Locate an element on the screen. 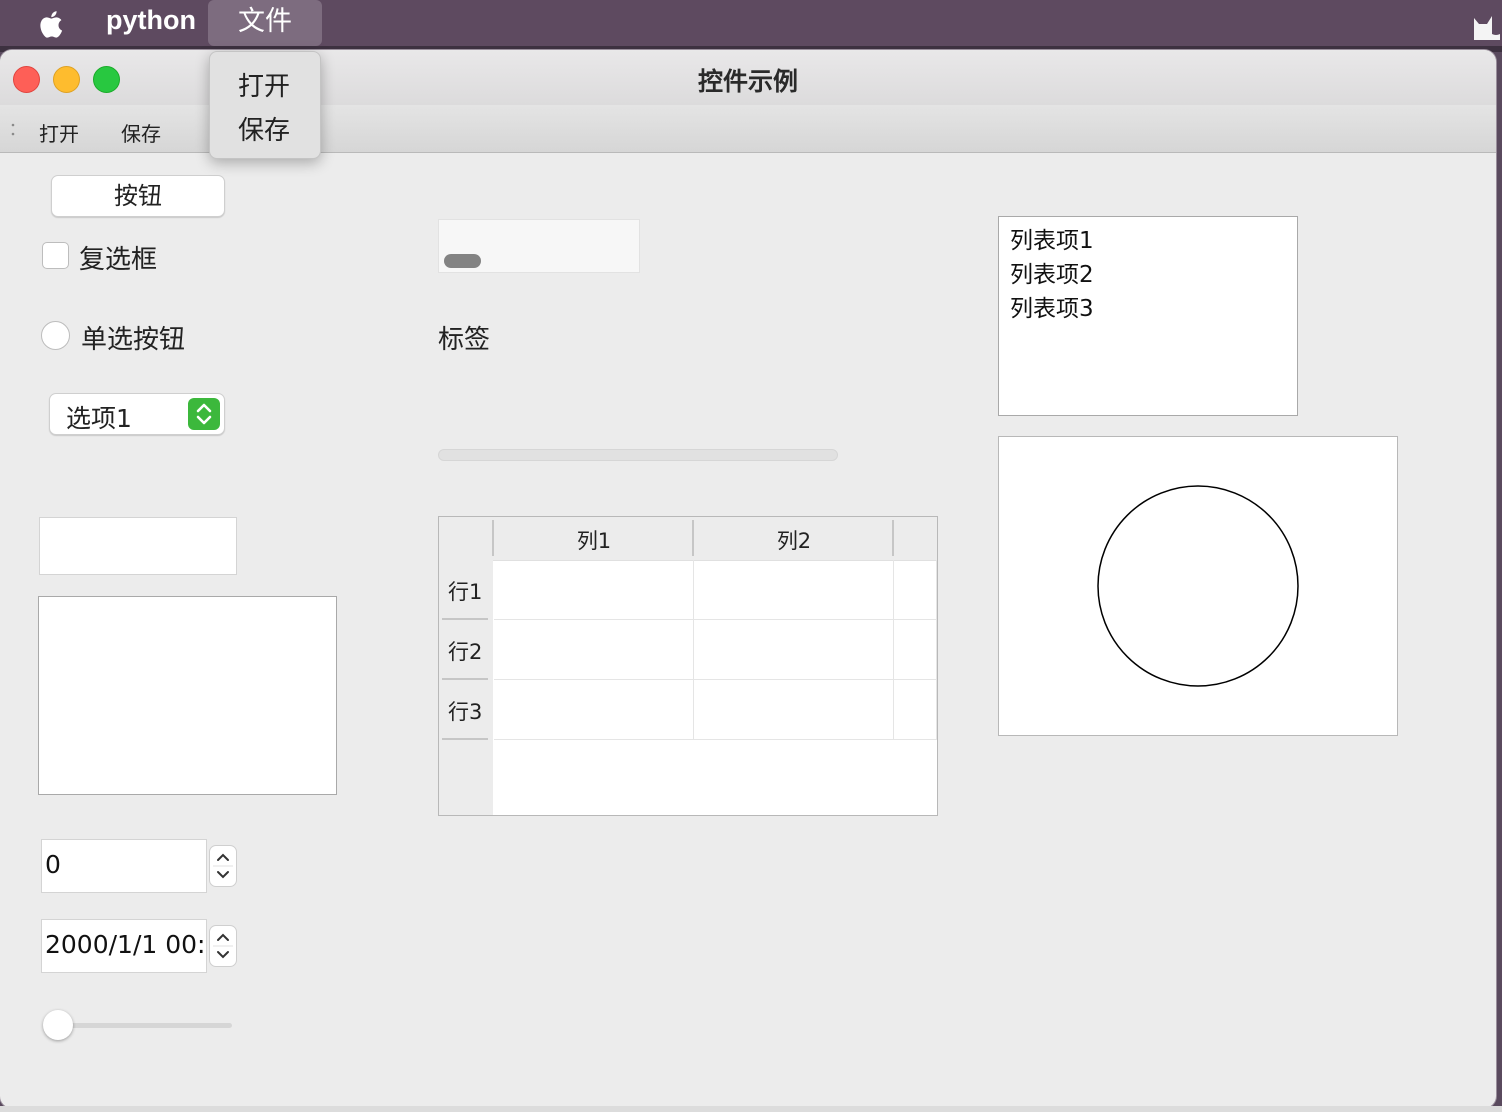  toolbar-grip-icon is located at coordinates (13, 130).